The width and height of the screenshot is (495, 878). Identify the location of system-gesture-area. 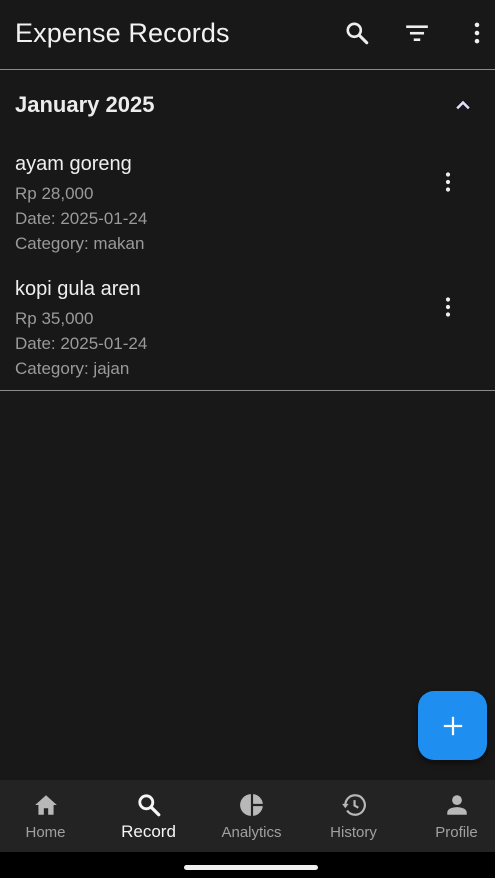
(247, 865).